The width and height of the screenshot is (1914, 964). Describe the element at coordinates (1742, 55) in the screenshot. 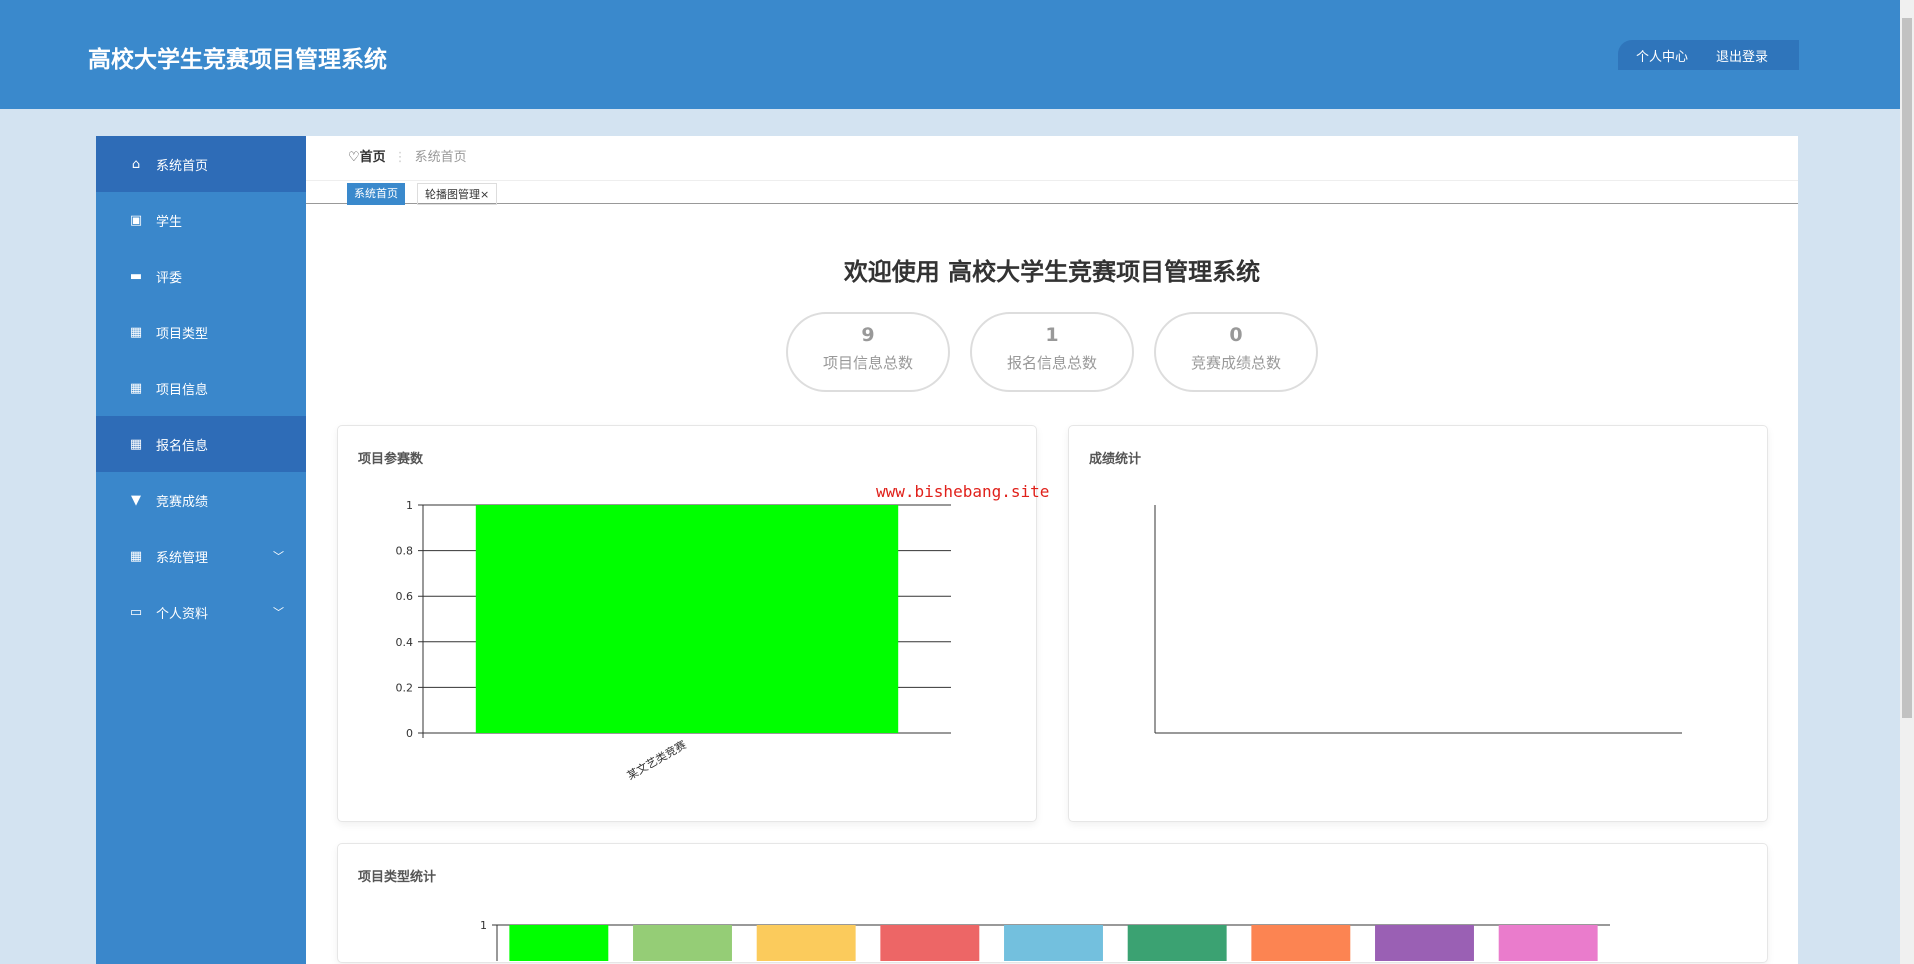

I see `logout-link: 退出登录` at that location.